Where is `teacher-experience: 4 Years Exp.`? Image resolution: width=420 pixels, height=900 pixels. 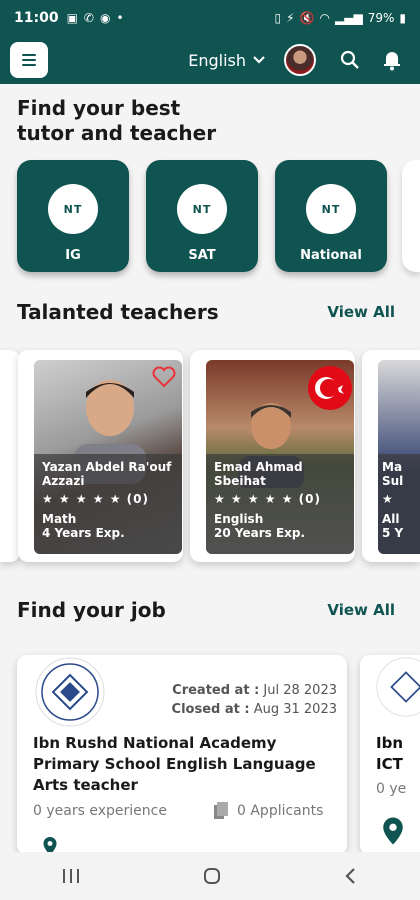
teacher-experience: 4 Years Exp. is located at coordinates (83, 533).